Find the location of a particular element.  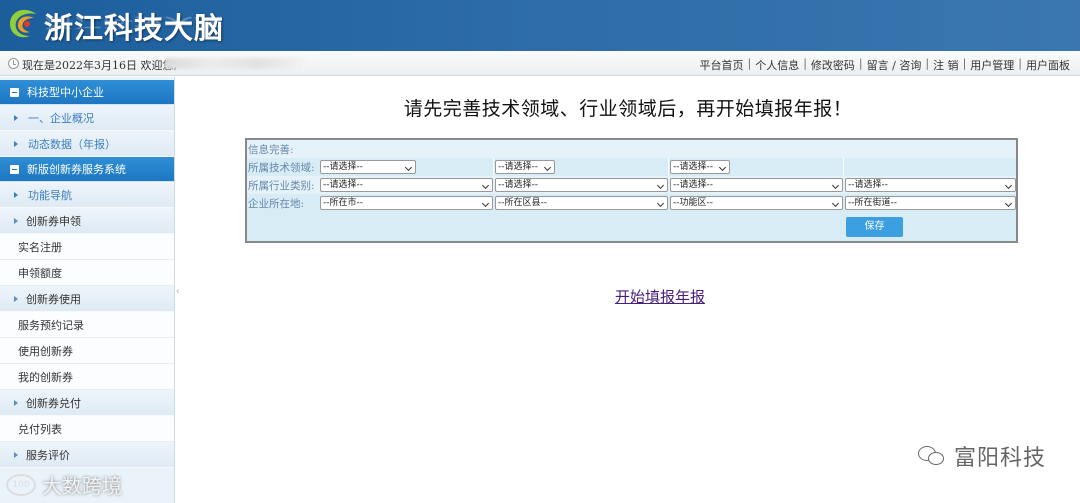

link-user-panel: 用户面板 is located at coordinates (1048, 65).